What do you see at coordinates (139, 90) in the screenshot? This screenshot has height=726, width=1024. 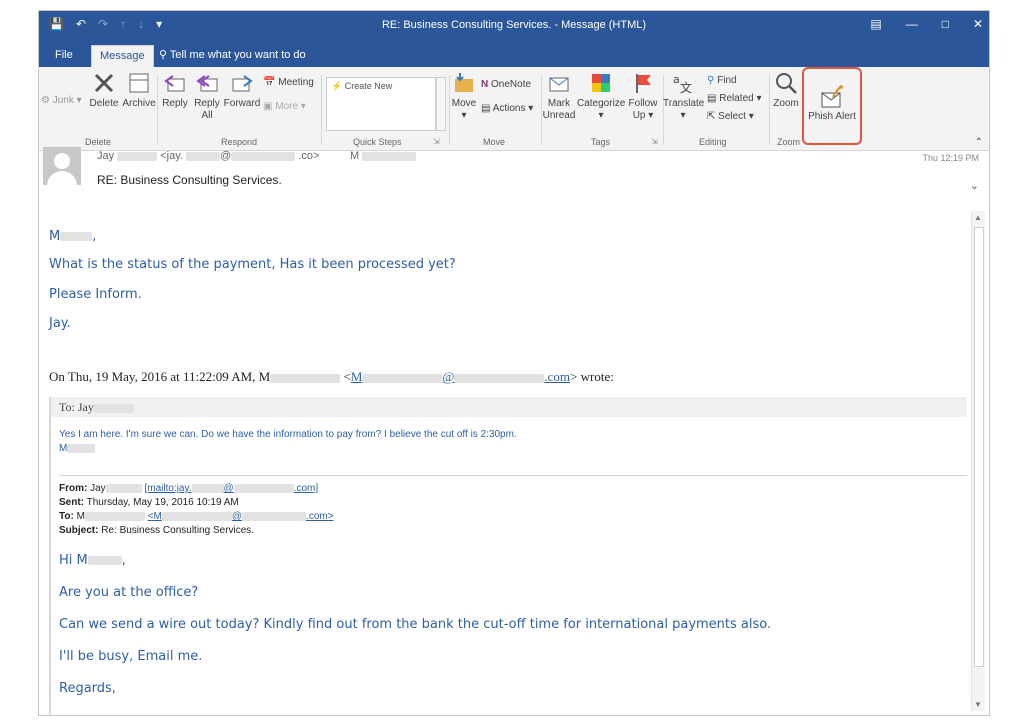 I see `archive-button: Archive` at bounding box center [139, 90].